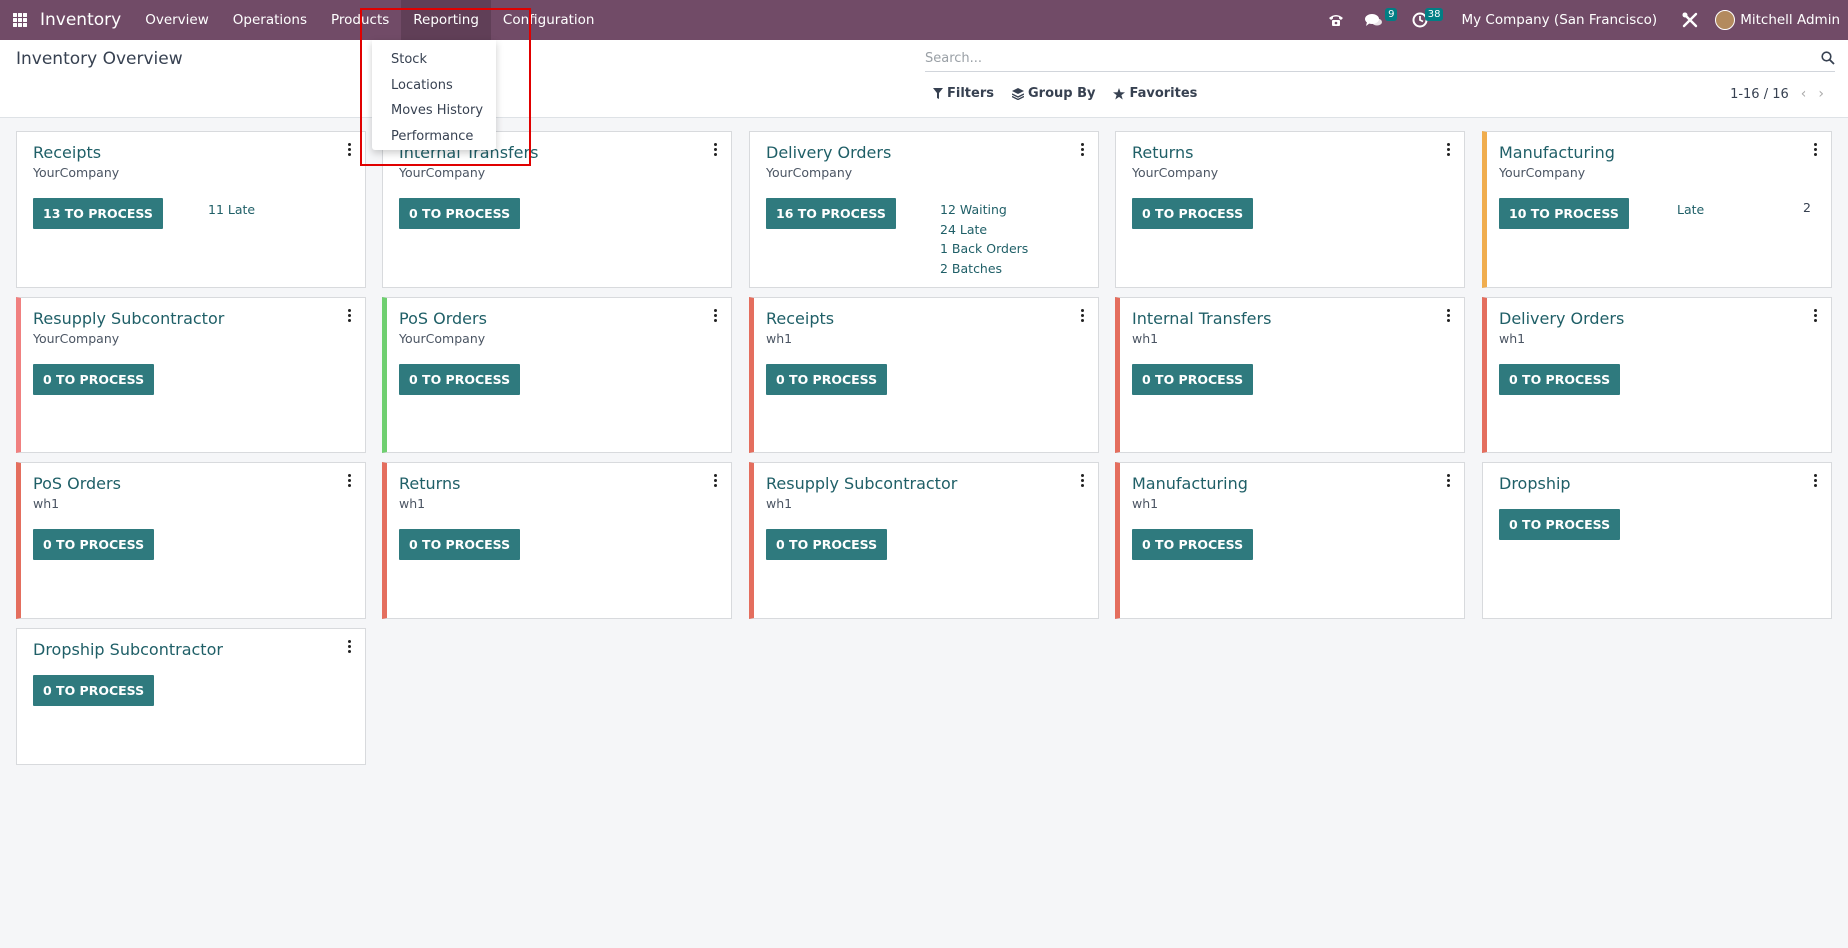 This screenshot has height=948, width=1848. What do you see at coordinates (434, 86) in the screenshot?
I see `menu-item-locations: Locations` at bounding box center [434, 86].